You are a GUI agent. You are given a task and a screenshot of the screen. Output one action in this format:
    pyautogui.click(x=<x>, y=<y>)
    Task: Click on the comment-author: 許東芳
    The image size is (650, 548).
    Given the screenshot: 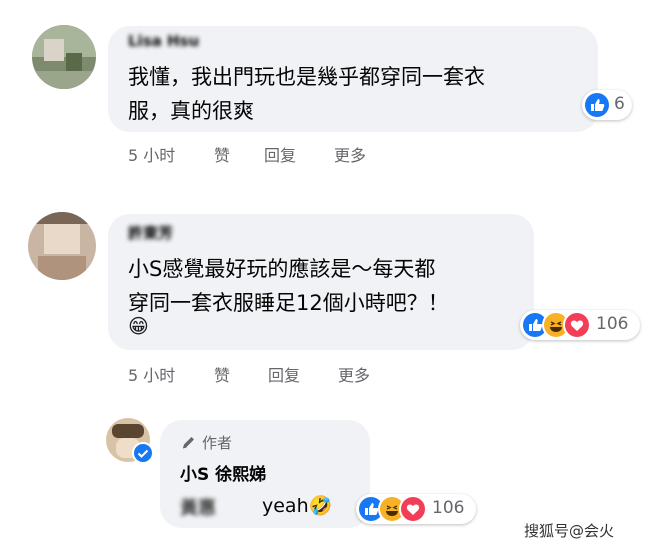 What is the action you would take?
    pyautogui.click(x=150, y=232)
    